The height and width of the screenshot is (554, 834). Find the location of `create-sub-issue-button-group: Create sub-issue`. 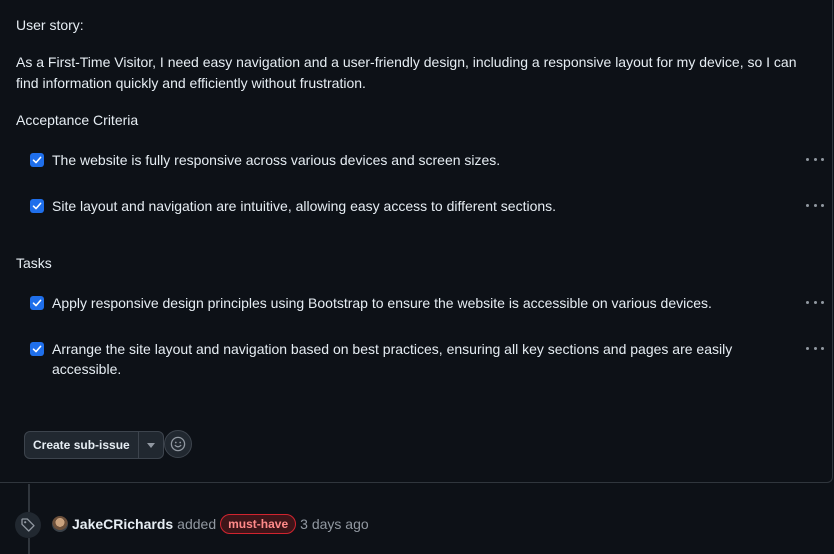

create-sub-issue-button-group: Create sub-issue is located at coordinates (94, 445).